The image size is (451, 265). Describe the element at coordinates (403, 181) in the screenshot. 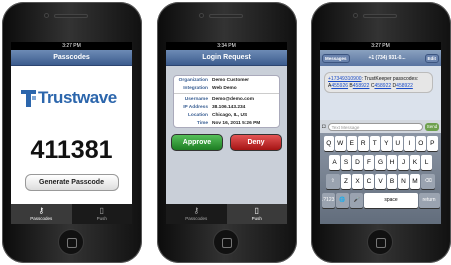

I see `key: N` at that location.